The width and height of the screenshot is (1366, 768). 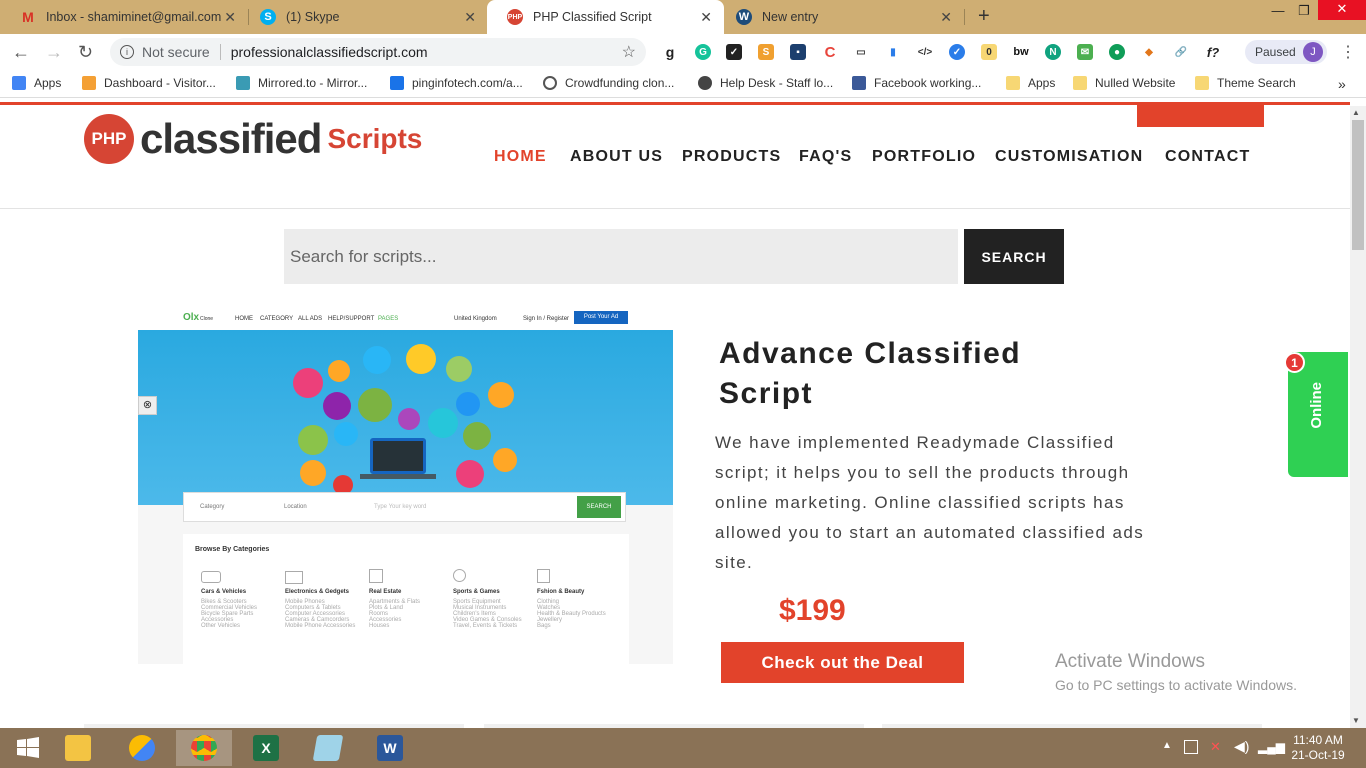 What do you see at coordinates (605, 17) in the screenshot?
I see `tab-php-classified: PHP PHP Classified Script ✕` at bounding box center [605, 17].